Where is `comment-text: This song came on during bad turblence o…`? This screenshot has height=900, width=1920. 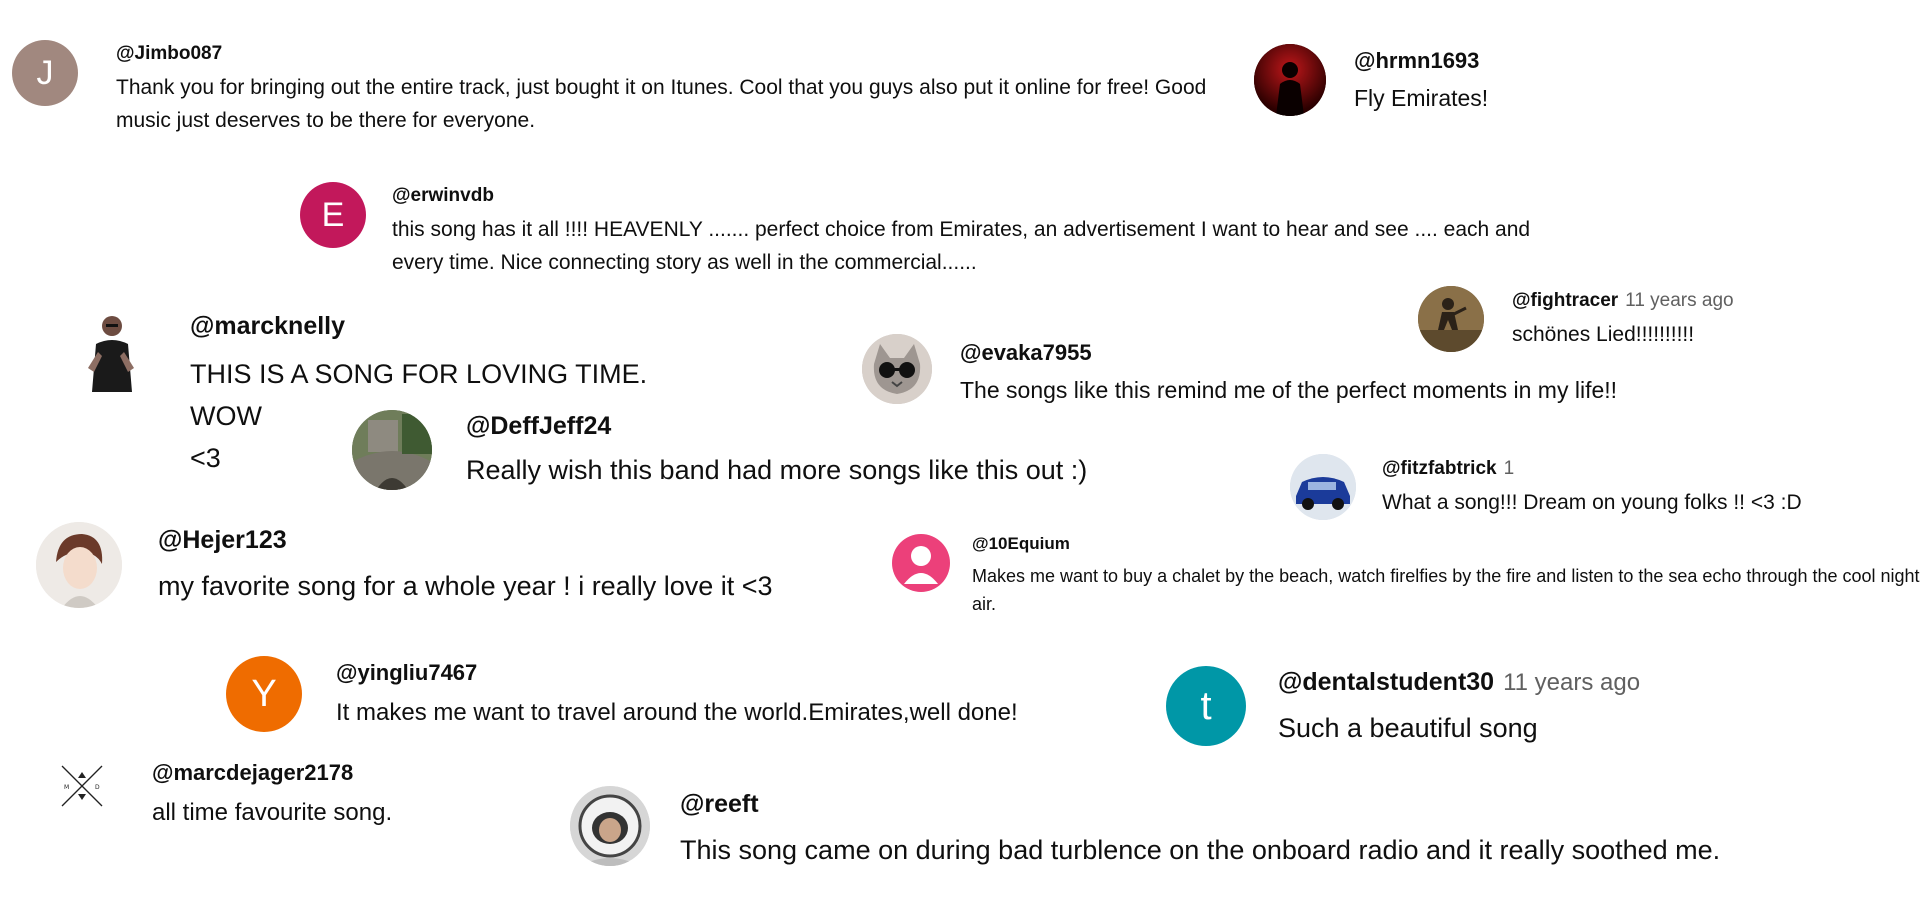 comment-text: This song came on during bad turblence o… is located at coordinates (1200, 850).